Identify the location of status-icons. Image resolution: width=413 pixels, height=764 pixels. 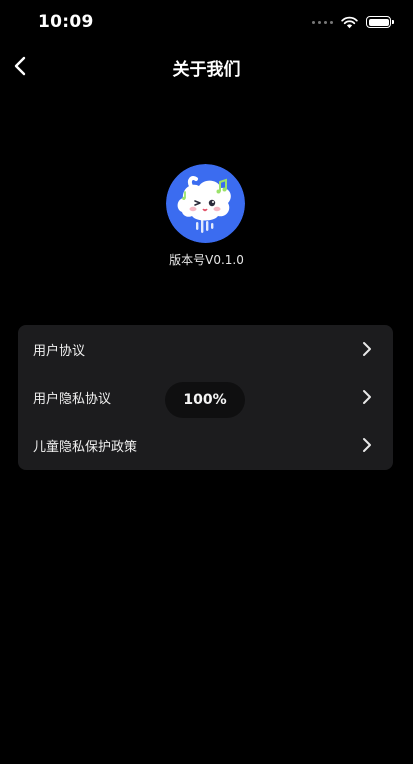
(353, 22).